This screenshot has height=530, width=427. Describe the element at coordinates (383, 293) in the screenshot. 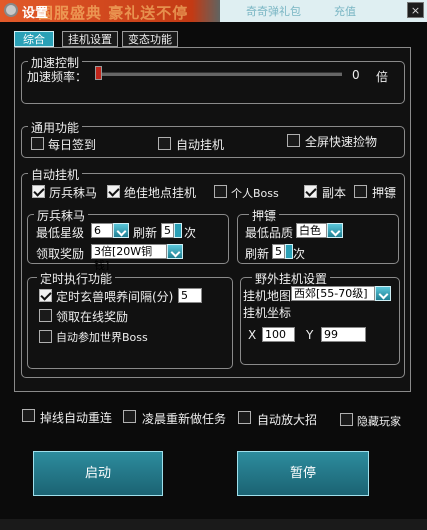

I see `hang-map-dropdown-icon` at that location.